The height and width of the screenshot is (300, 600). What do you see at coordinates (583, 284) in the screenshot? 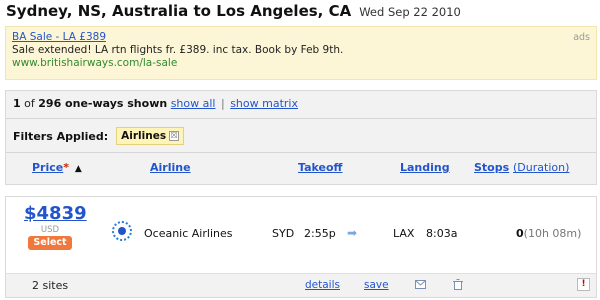
I see `report-problem-icon: !` at bounding box center [583, 284].